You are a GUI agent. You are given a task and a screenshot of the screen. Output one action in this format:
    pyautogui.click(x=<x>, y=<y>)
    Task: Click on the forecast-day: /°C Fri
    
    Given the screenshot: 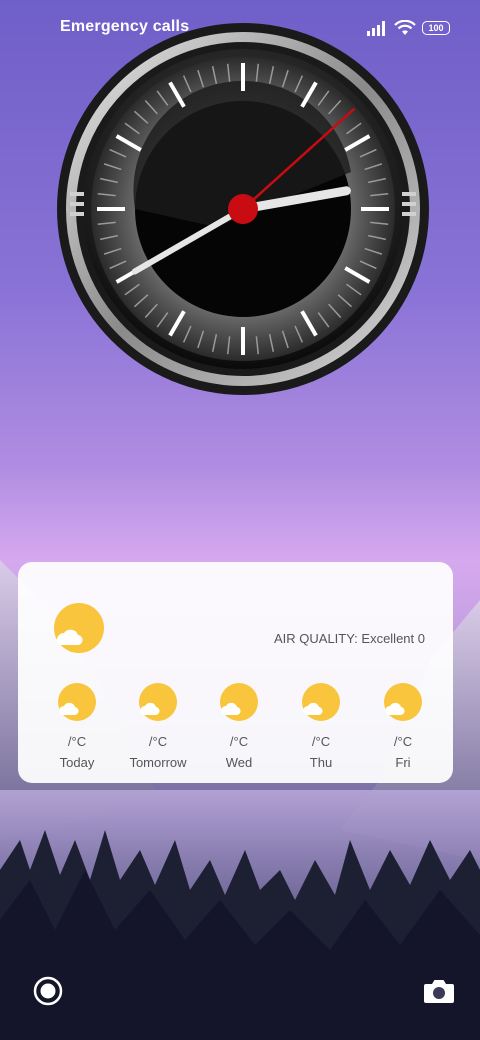 What is the action you would take?
    pyautogui.click(x=403, y=726)
    